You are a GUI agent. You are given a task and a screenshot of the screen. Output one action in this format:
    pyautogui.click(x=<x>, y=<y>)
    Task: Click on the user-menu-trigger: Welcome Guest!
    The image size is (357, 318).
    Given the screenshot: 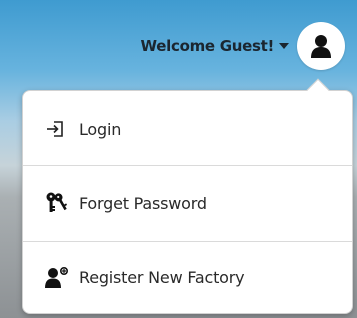 What is the action you would take?
    pyautogui.click(x=243, y=46)
    